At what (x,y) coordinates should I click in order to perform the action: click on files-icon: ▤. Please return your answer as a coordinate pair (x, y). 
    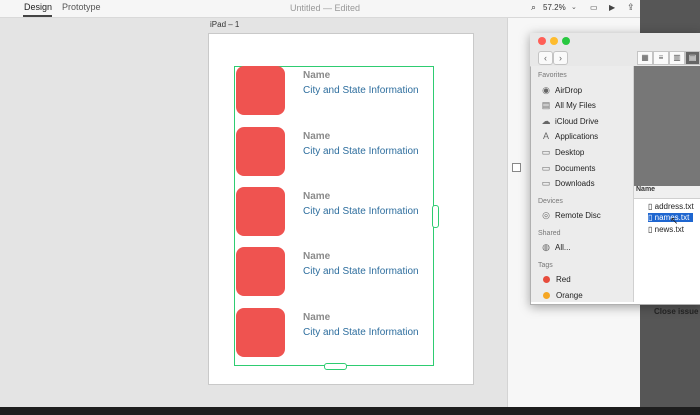
    Looking at the image, I should click on (546, 105).